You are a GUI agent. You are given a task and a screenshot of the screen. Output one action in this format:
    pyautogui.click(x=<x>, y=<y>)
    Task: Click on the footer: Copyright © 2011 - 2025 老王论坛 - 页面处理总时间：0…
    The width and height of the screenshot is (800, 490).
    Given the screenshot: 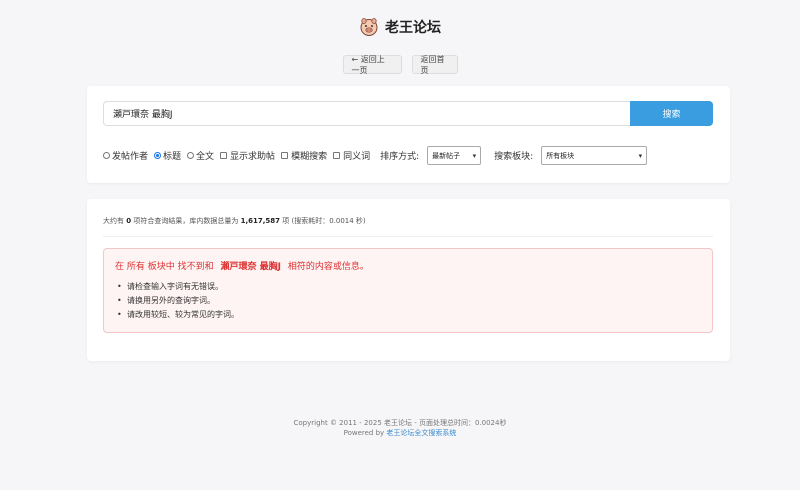 What is the action you would take?
    pyautogui.click(x=400, y=428)
    